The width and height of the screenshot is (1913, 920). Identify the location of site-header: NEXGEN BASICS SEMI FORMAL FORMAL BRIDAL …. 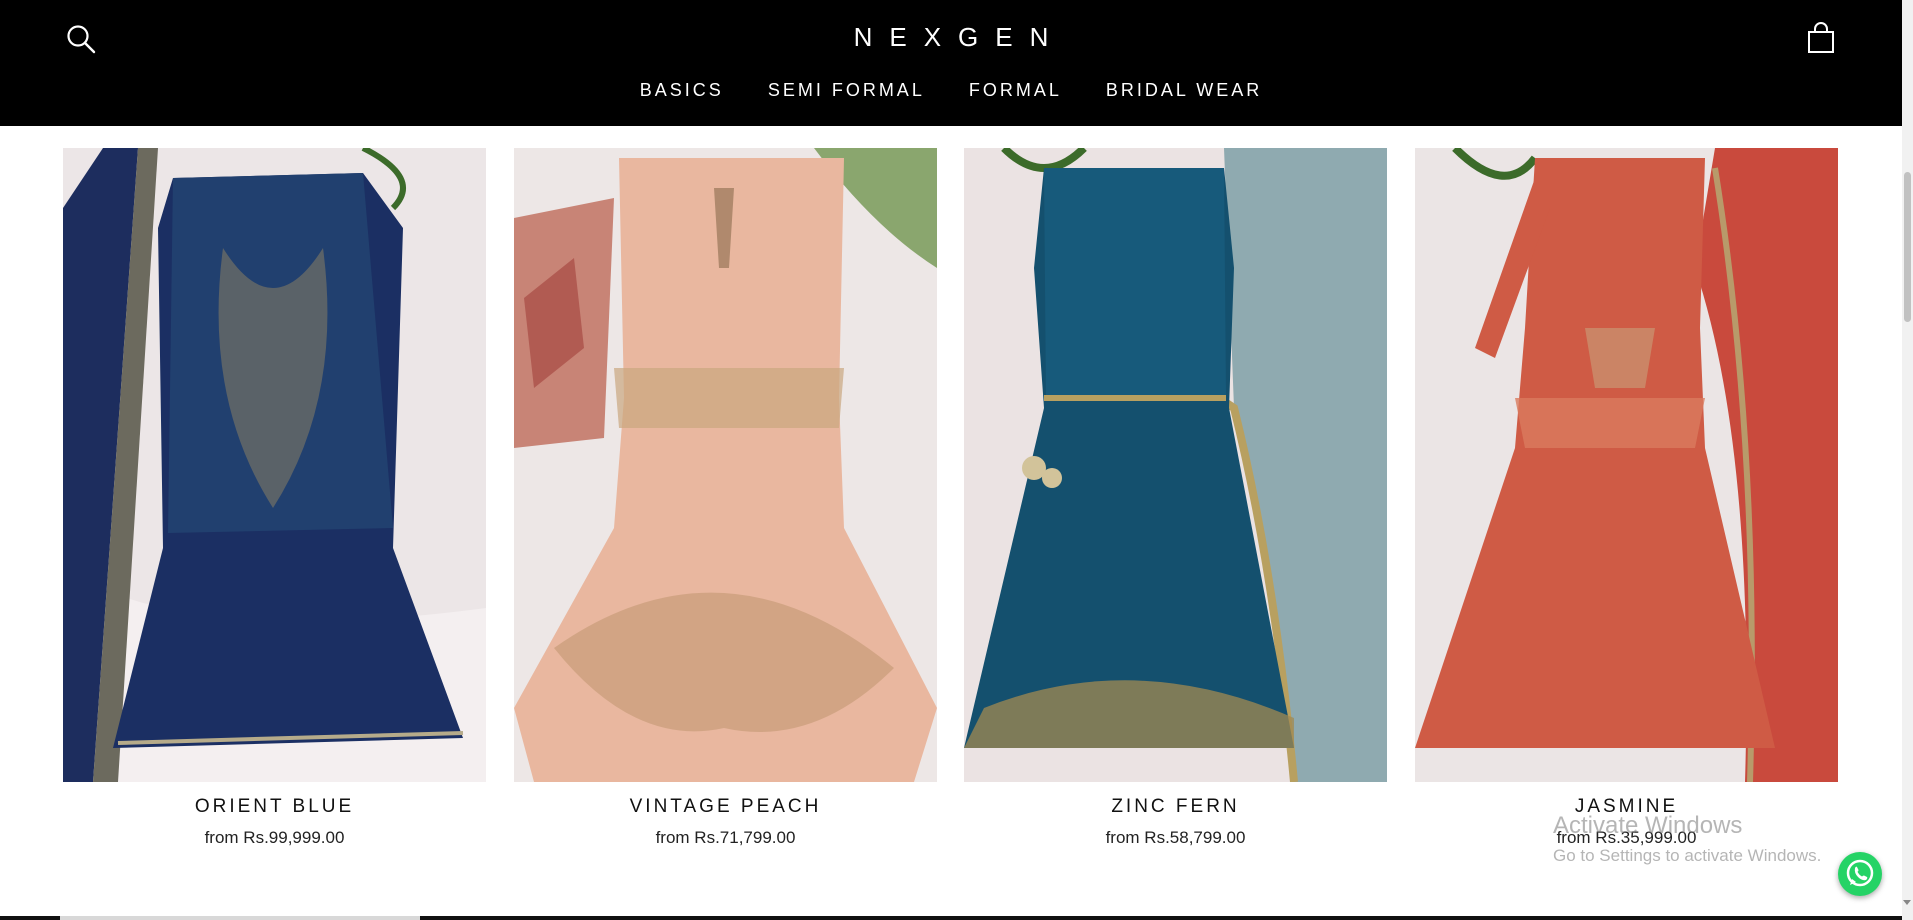
(951, 63).